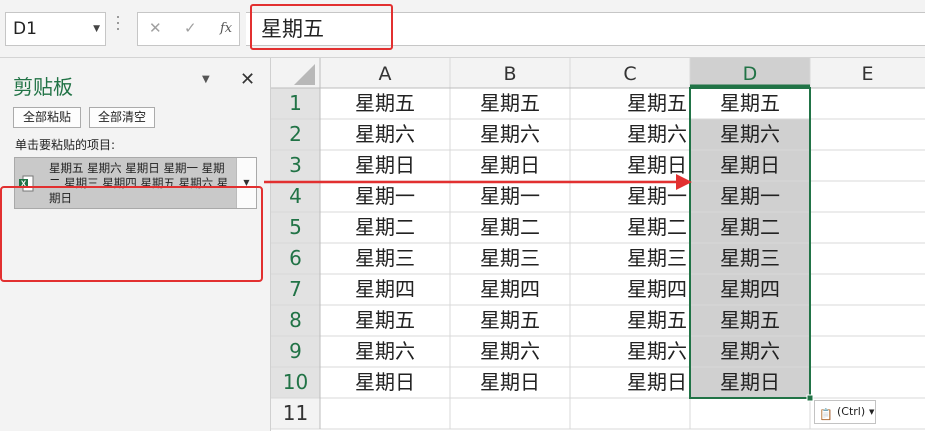  I want to click on clear-all-button: 全部清空, so click(122, 117).